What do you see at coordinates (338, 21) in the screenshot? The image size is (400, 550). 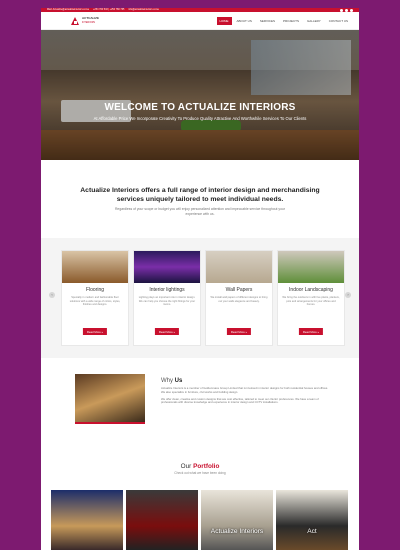 I see `nav-item-contact: Contact Us` at bounding box center [338, 21].